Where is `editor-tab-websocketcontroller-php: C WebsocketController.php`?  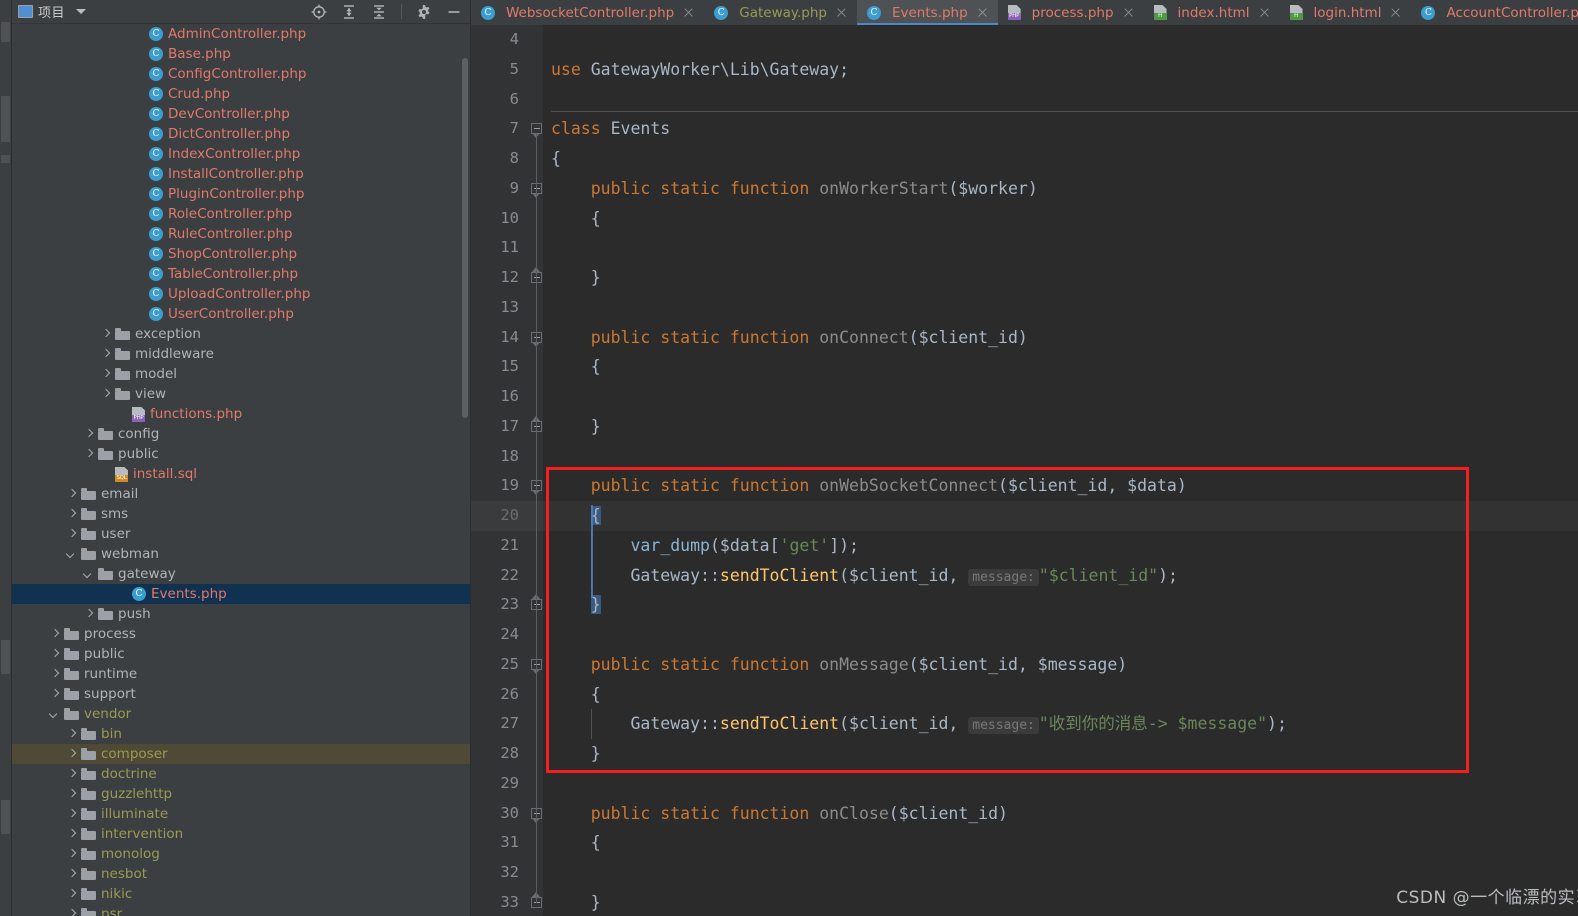 editor-tab-websocketcontroller-php: C WebsocketController.php is located at coordinates (588, 12).